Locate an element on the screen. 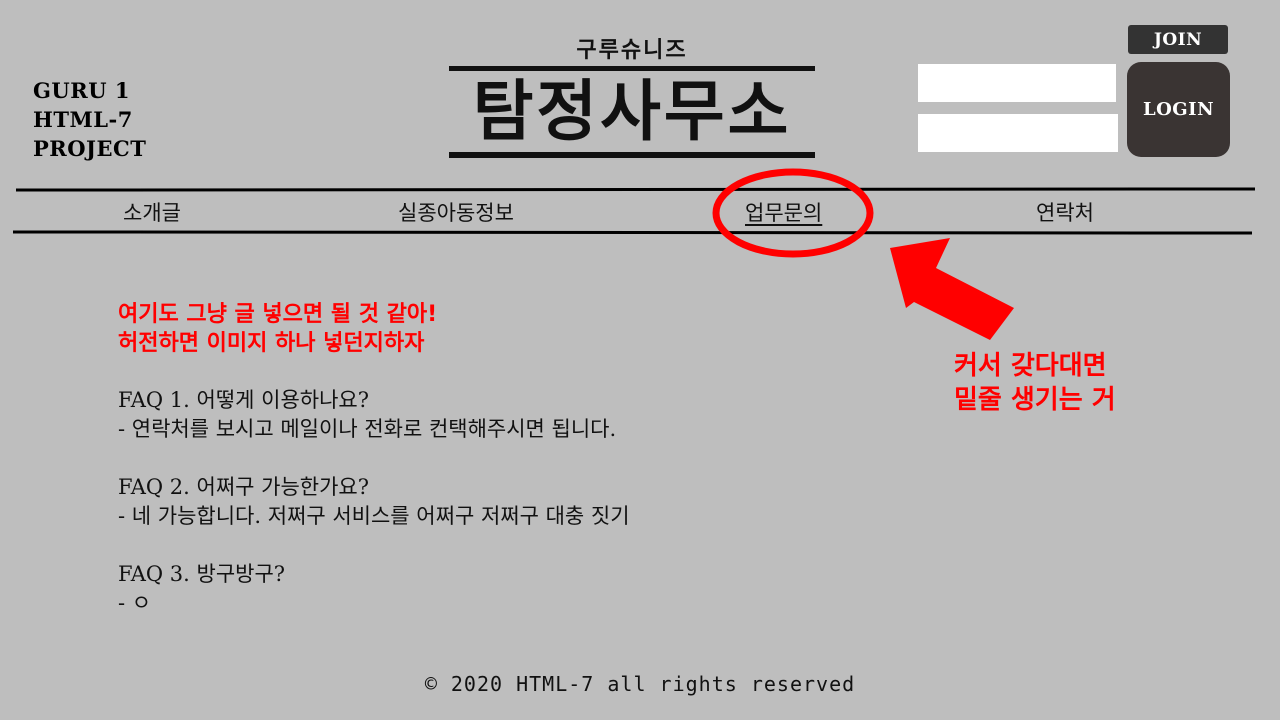 The height and width of the screenshot is (720, 1280). project-info: GURU 1 HTML-7 PROJECT is located at coordinates (89, 119).